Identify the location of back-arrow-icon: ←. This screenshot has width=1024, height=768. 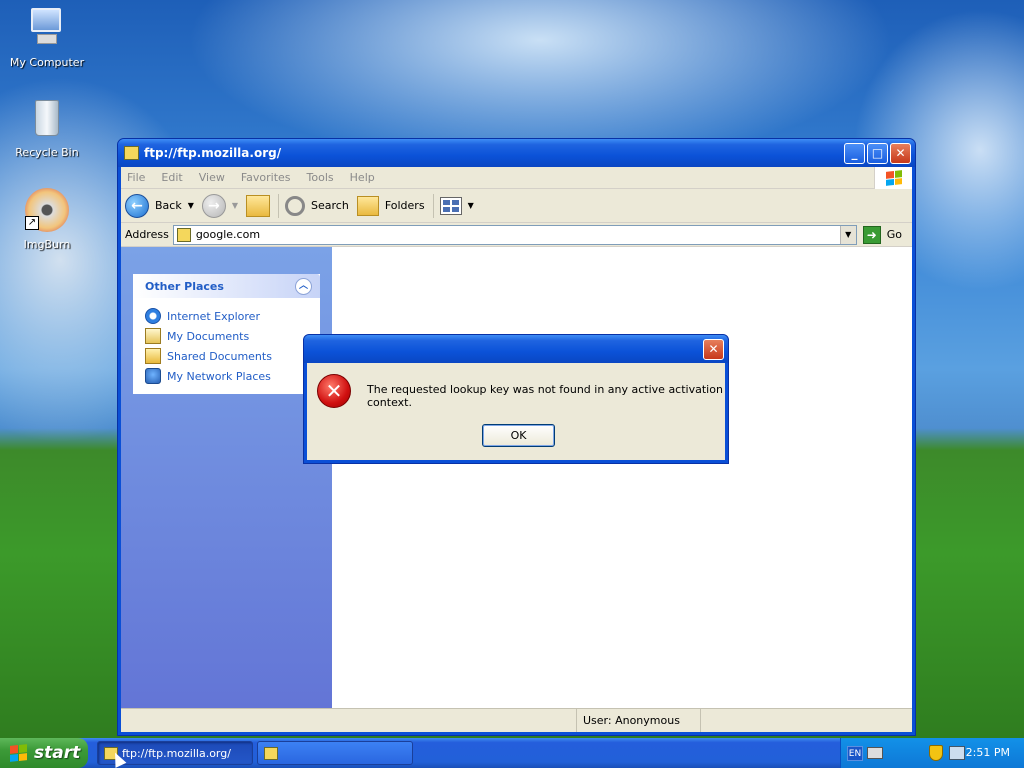
(137, 205).